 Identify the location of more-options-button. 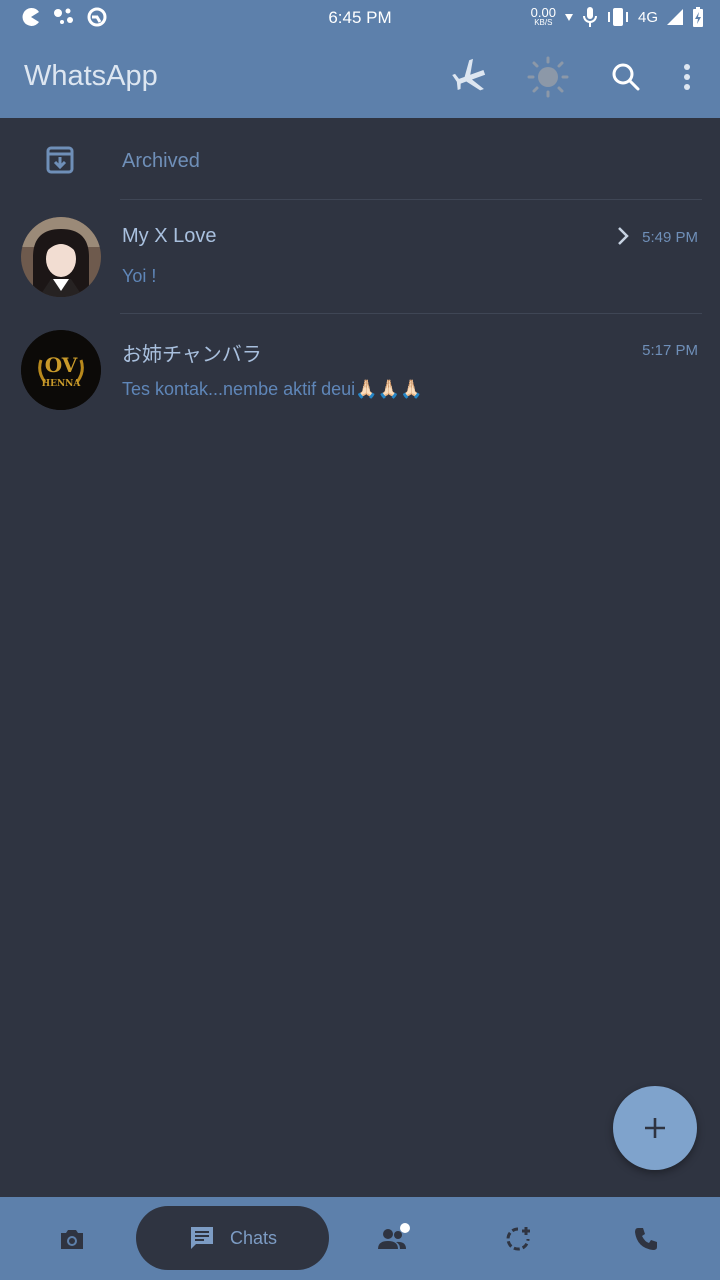
(687, 77).